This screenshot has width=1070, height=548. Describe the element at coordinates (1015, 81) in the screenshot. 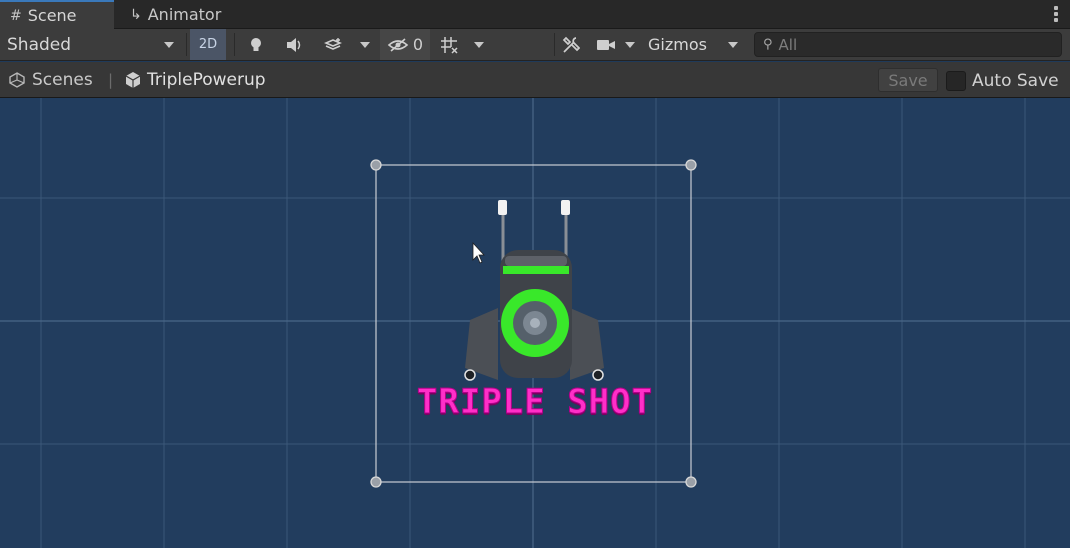

I see `autosave-label: Auto Save` at that location.